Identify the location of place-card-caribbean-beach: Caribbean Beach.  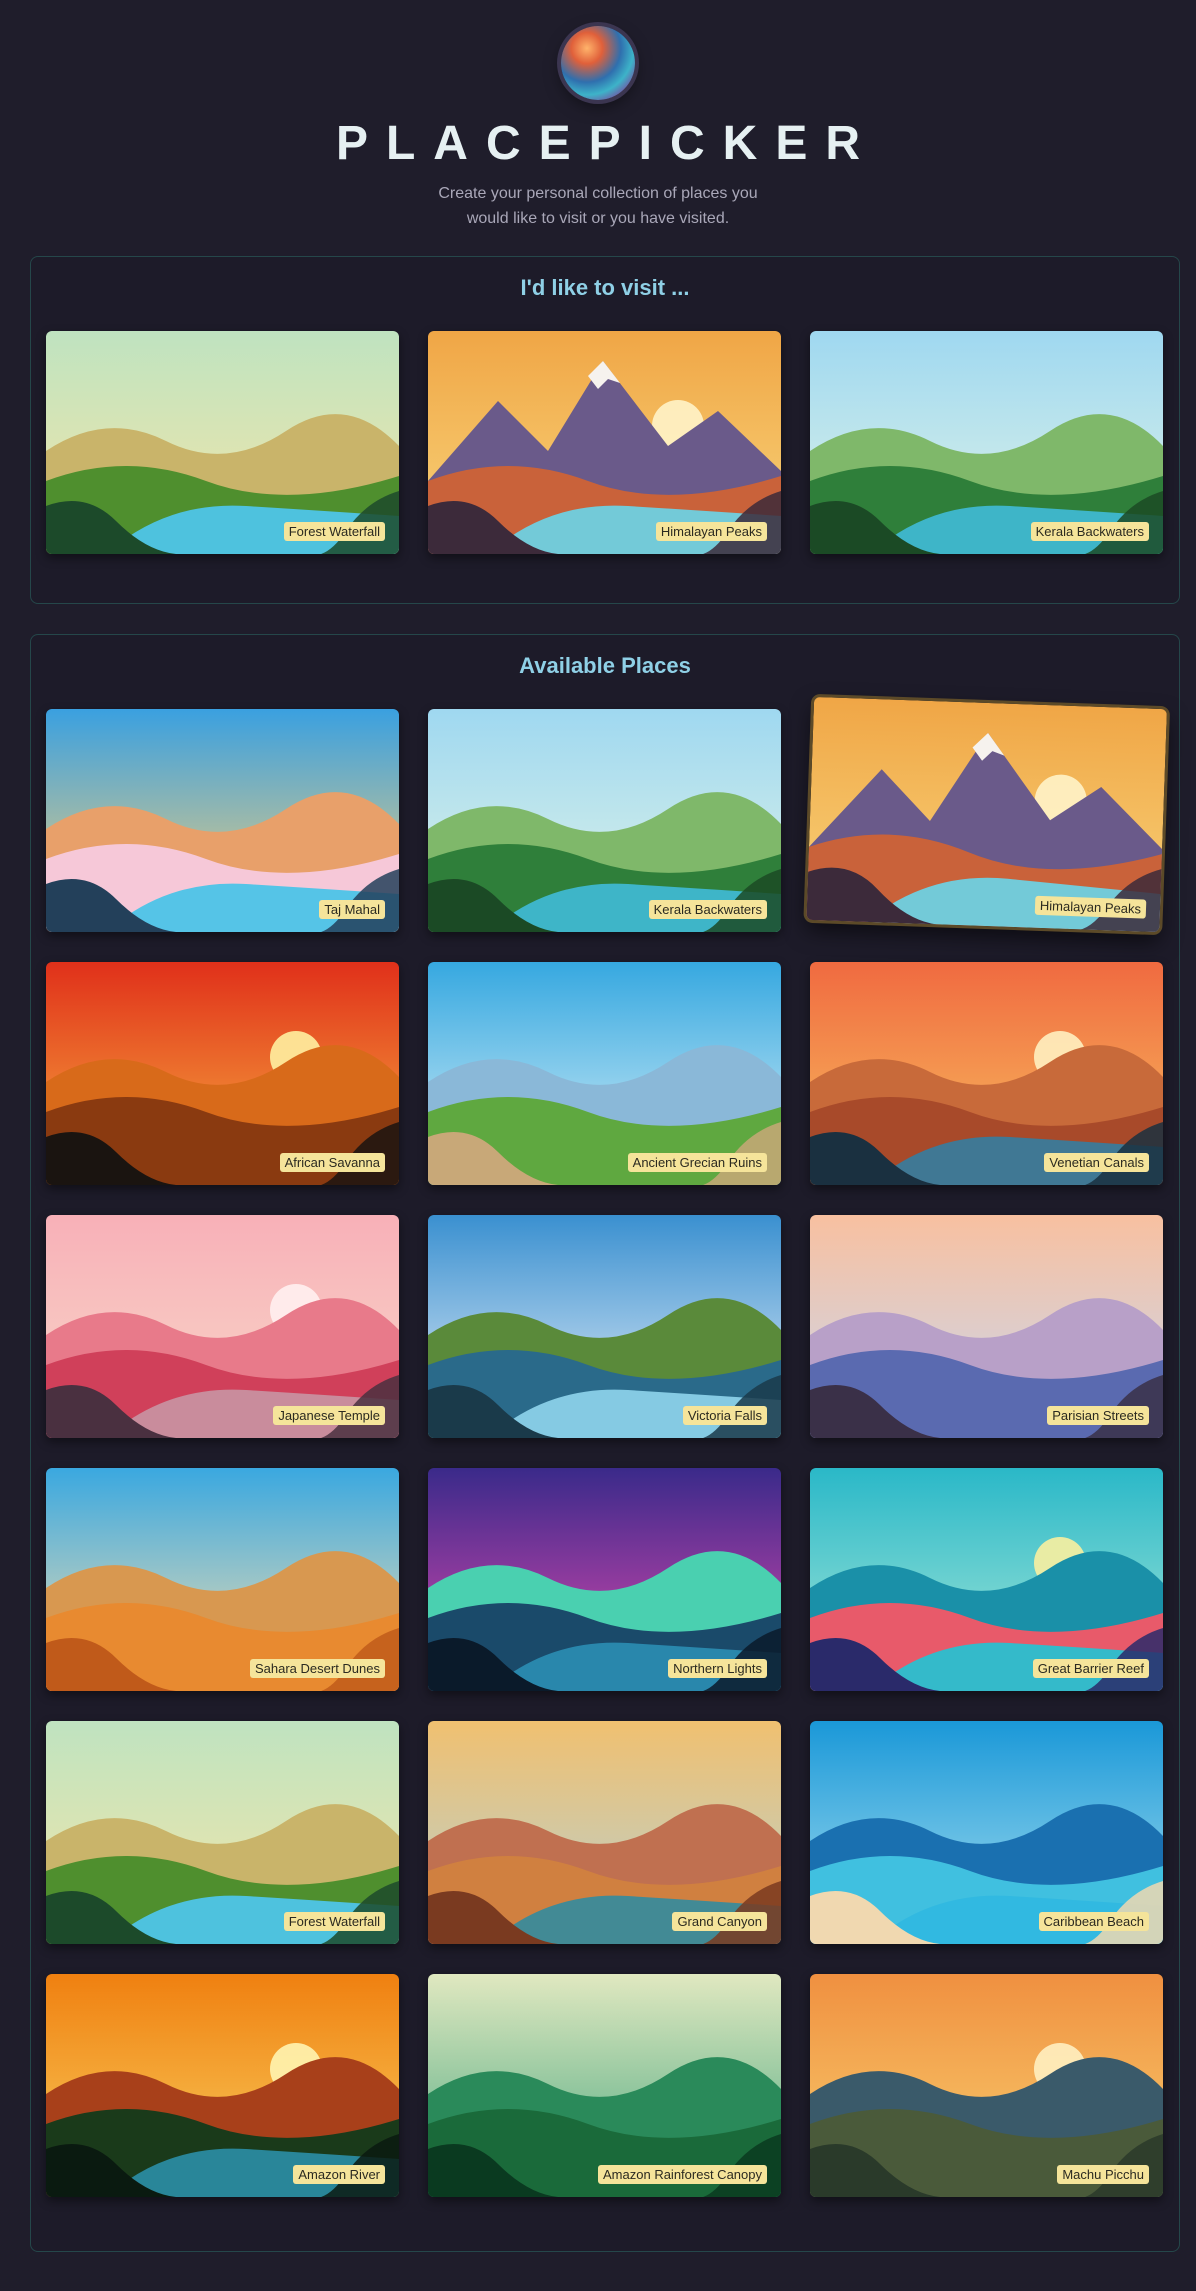
(986, 1832).